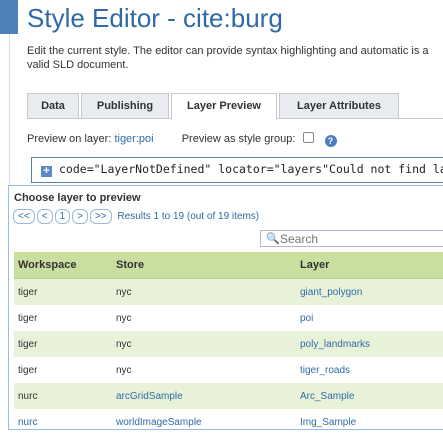  What do you see at coordinates (228, 422) in the screenshot?
I see `table-row: nurc worldImageSample Img_Sample` at bounding box center [228, 422].